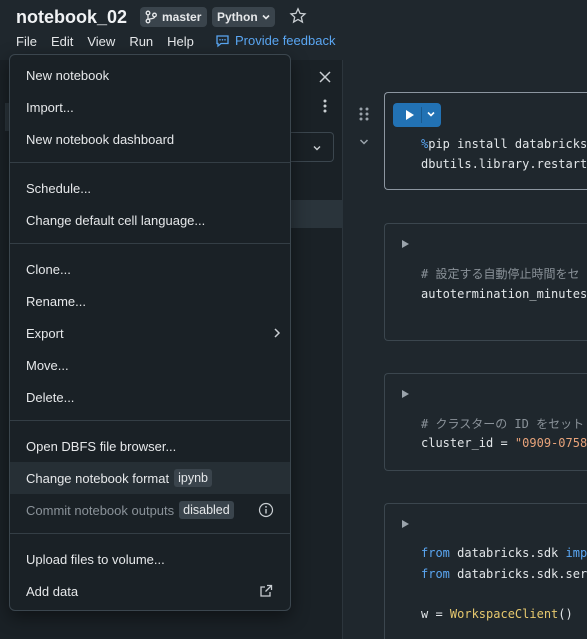 This screenshot has height=639, width=587. What do you see at coordinates (100, 510) in the screenshot?
I see `menu-item-label: Commit notebook outputs` at bounding box center [100, 510].